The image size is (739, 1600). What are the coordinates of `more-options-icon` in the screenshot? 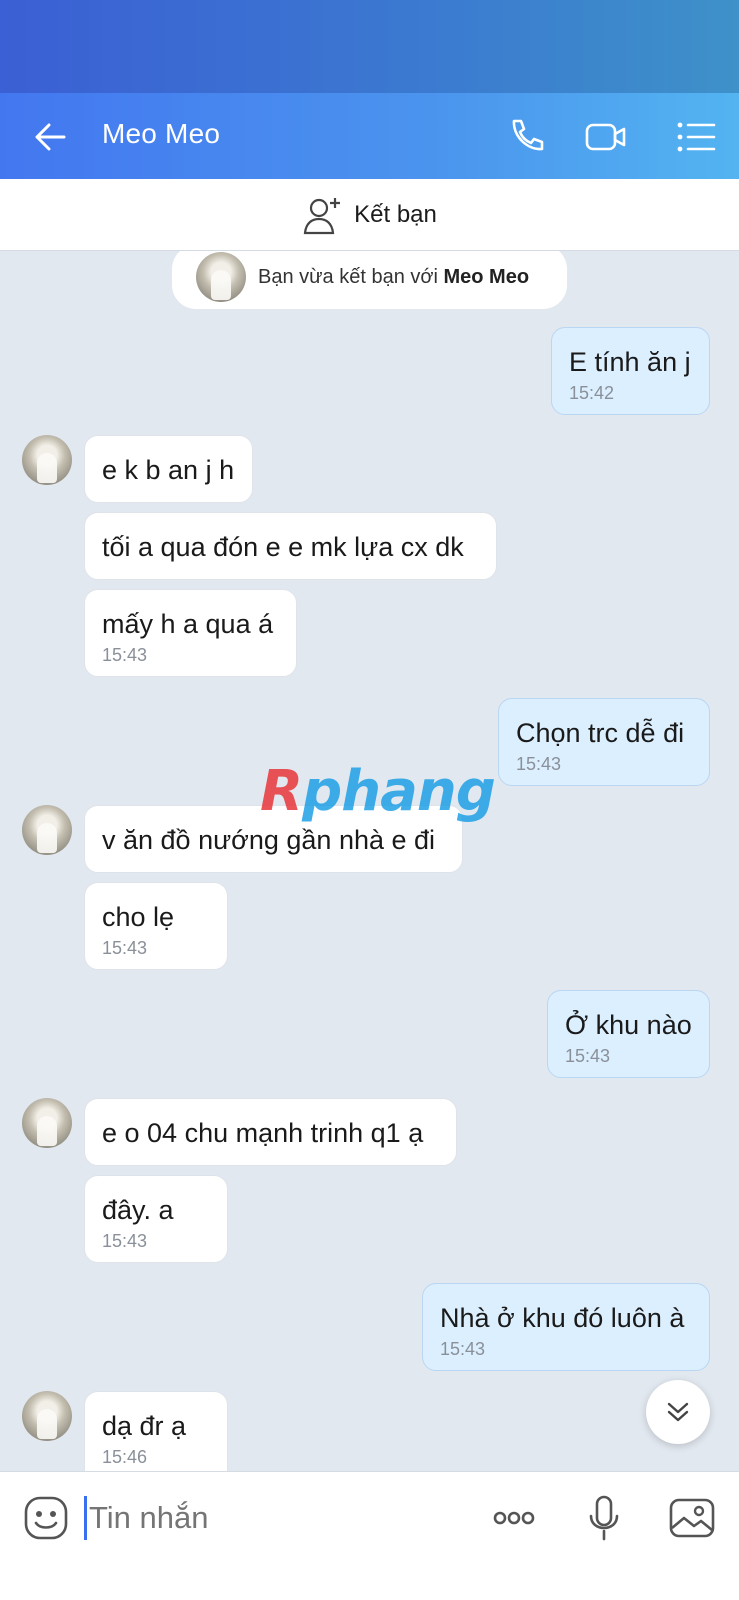 It's located at (514, 1518).